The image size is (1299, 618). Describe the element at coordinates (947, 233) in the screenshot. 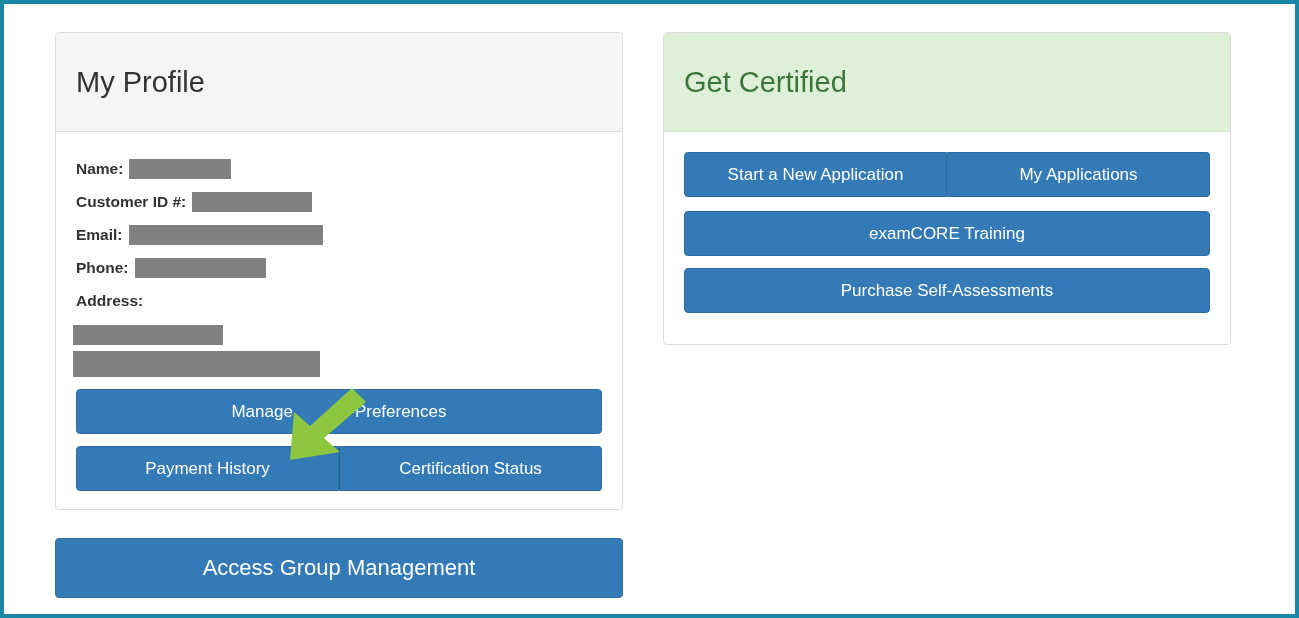

I see `action-button: examCORE Training` at that location.